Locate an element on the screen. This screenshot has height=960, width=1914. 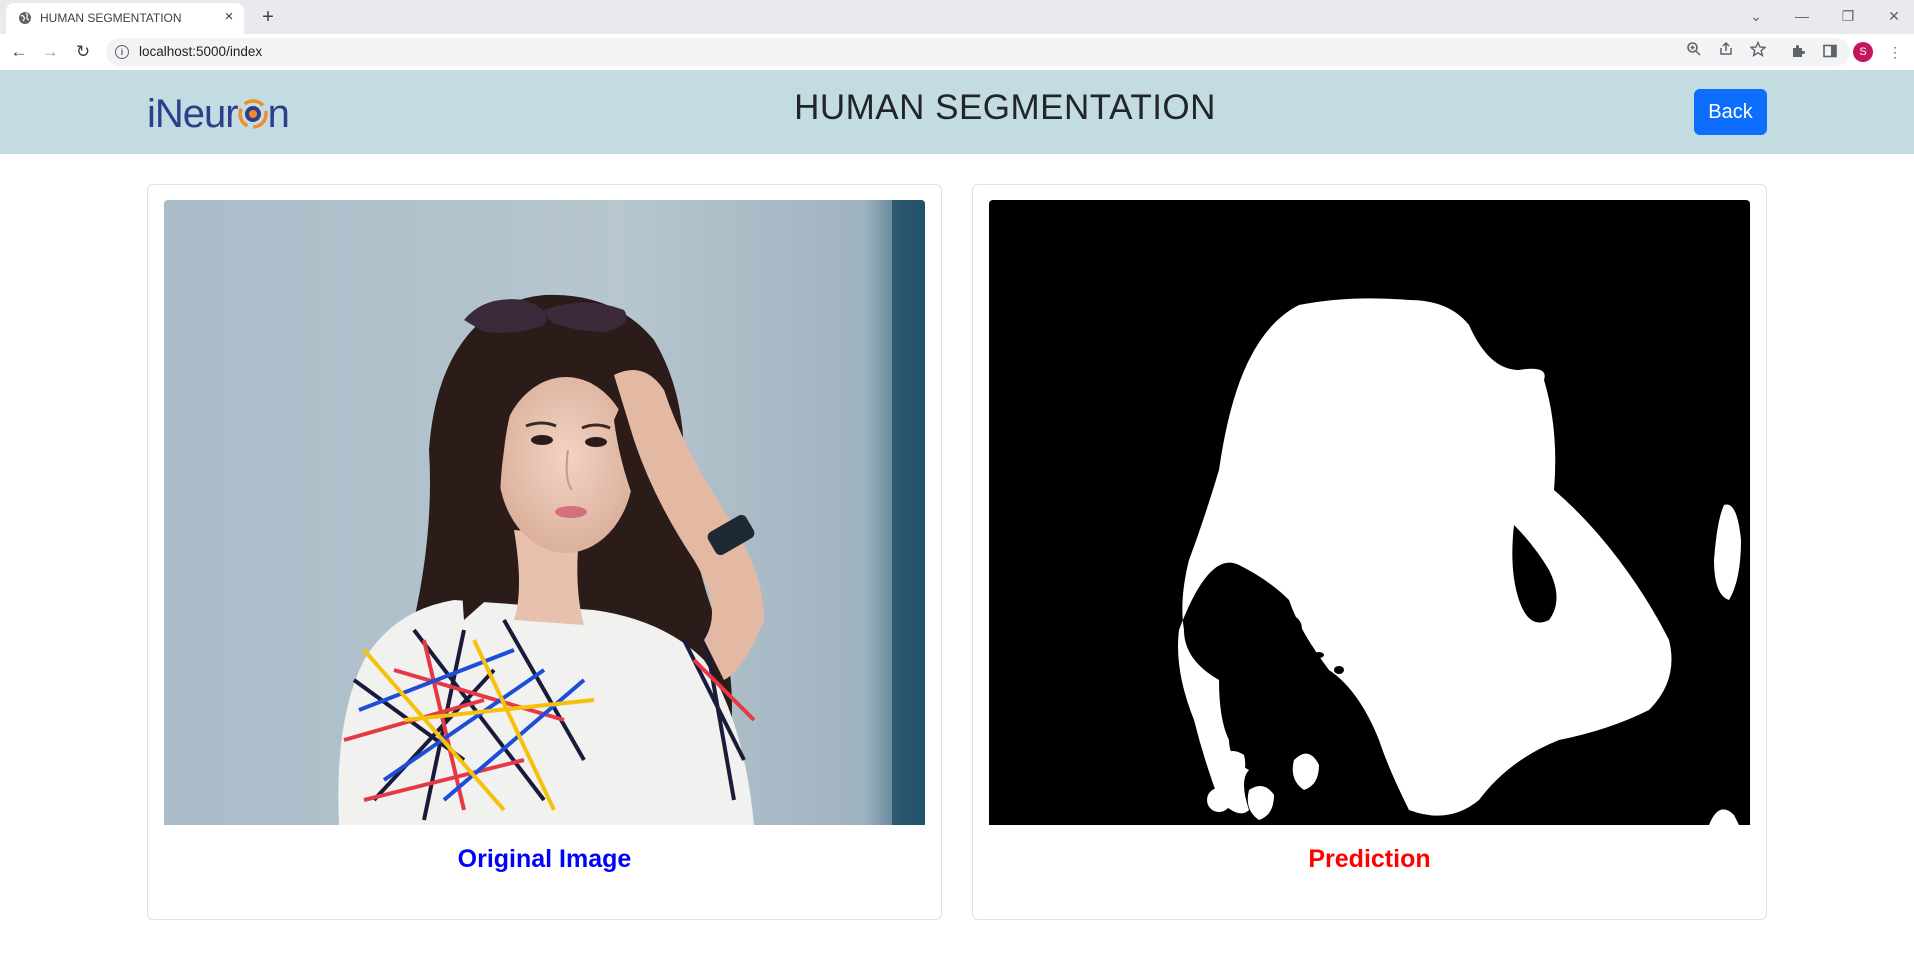
url-text: localhost:5000/index is located at coordinates (200, 51).